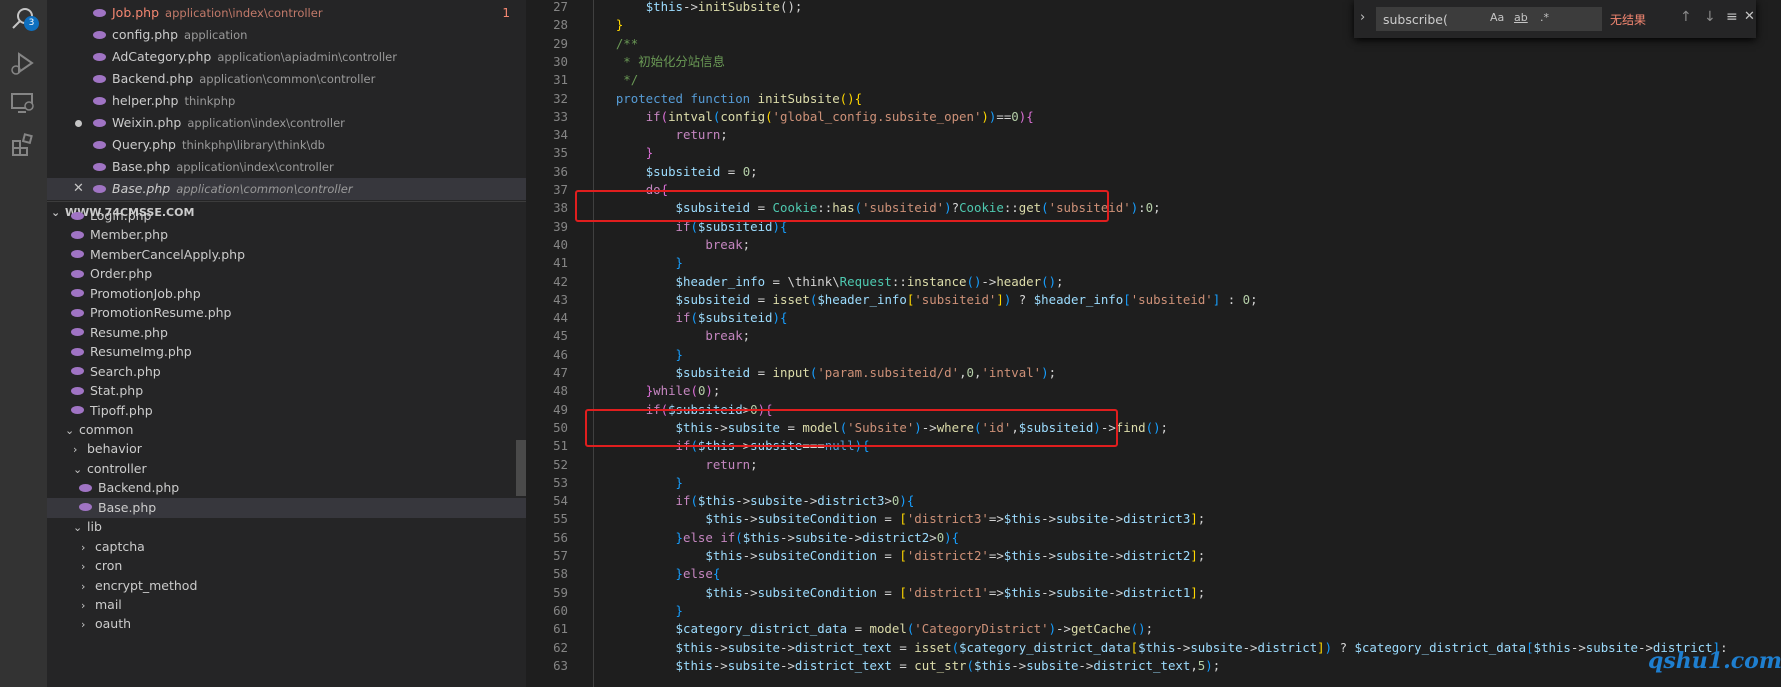 The width and height of the screenshot is (1781, 687). What do you see at coordinates (286, 449) in the screenshot?
I see `tree-folder-item: › behavior` at bounding box center [286, 449].